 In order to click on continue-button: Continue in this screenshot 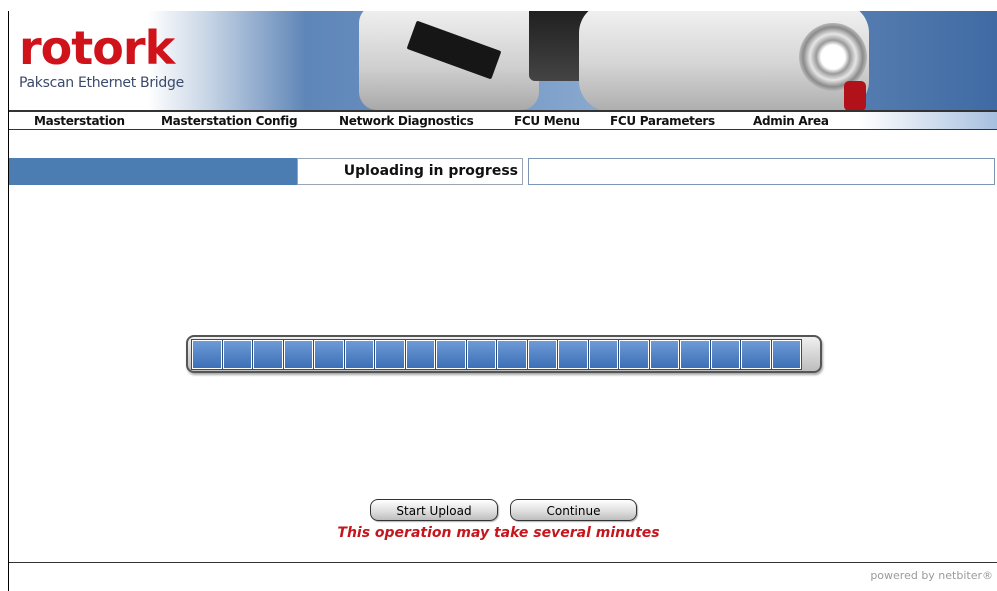, I will do `click(573, 510)`.